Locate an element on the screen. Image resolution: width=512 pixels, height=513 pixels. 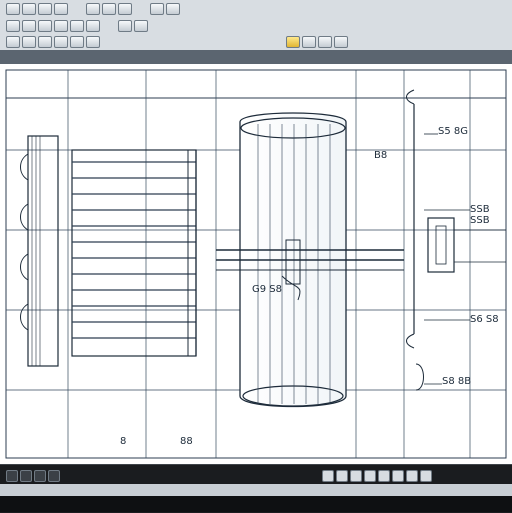
highlighted-tool-icon is located at coordinates (293, 42).